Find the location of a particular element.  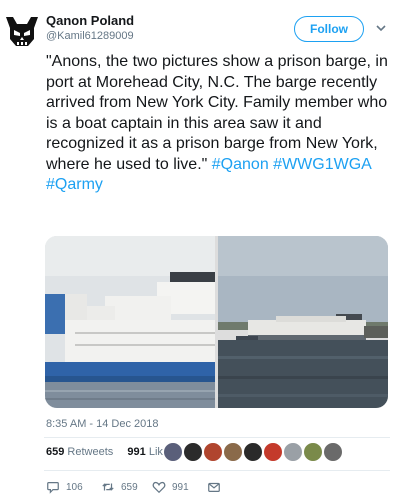

direct-message-button is located at coordinates (214, 487).